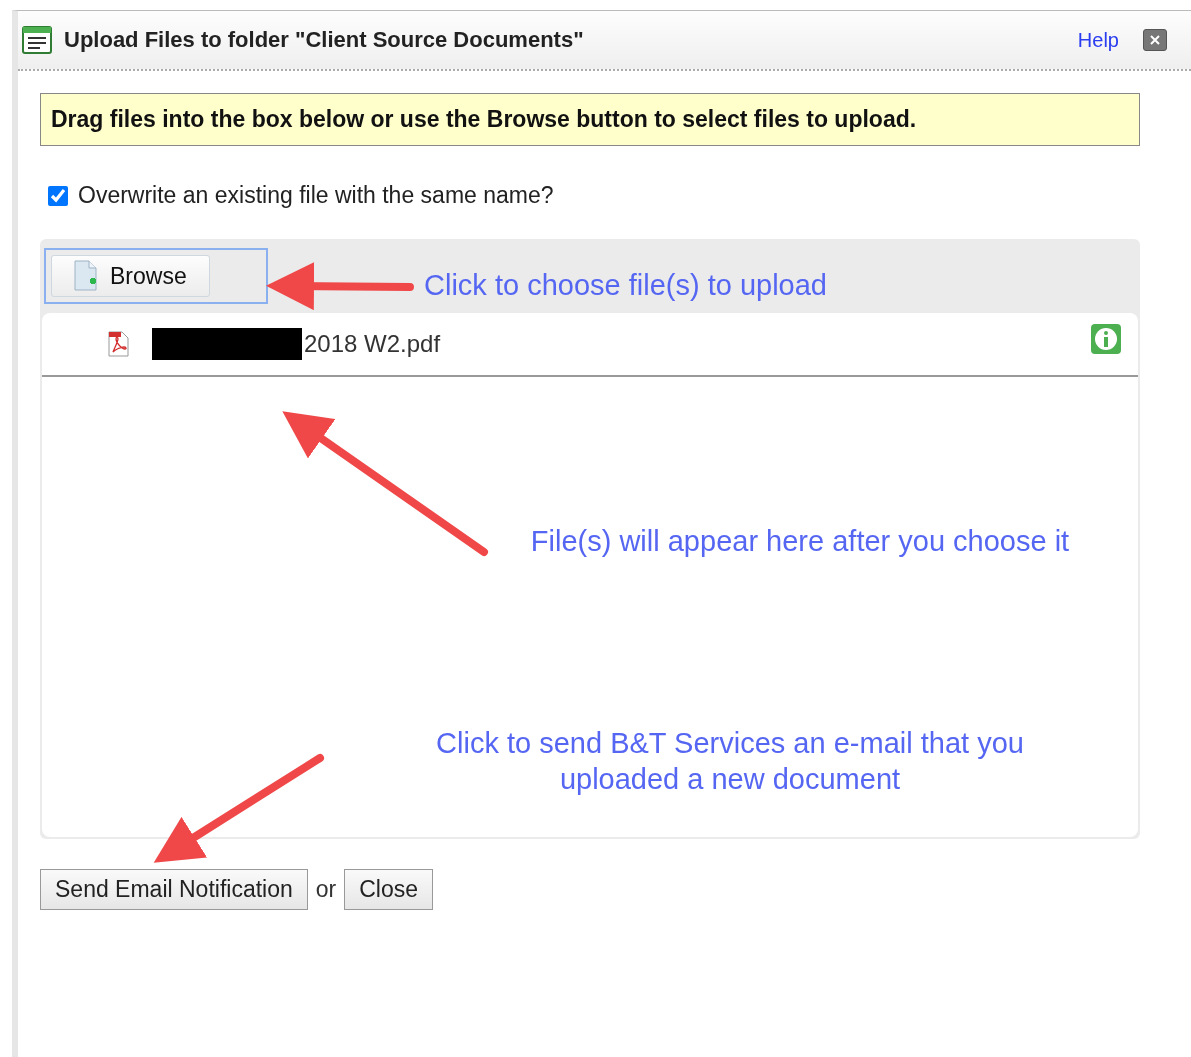 This screenshot has width=1191, height=1057. I want to click on browse-button: Browse, so click(130, 276).